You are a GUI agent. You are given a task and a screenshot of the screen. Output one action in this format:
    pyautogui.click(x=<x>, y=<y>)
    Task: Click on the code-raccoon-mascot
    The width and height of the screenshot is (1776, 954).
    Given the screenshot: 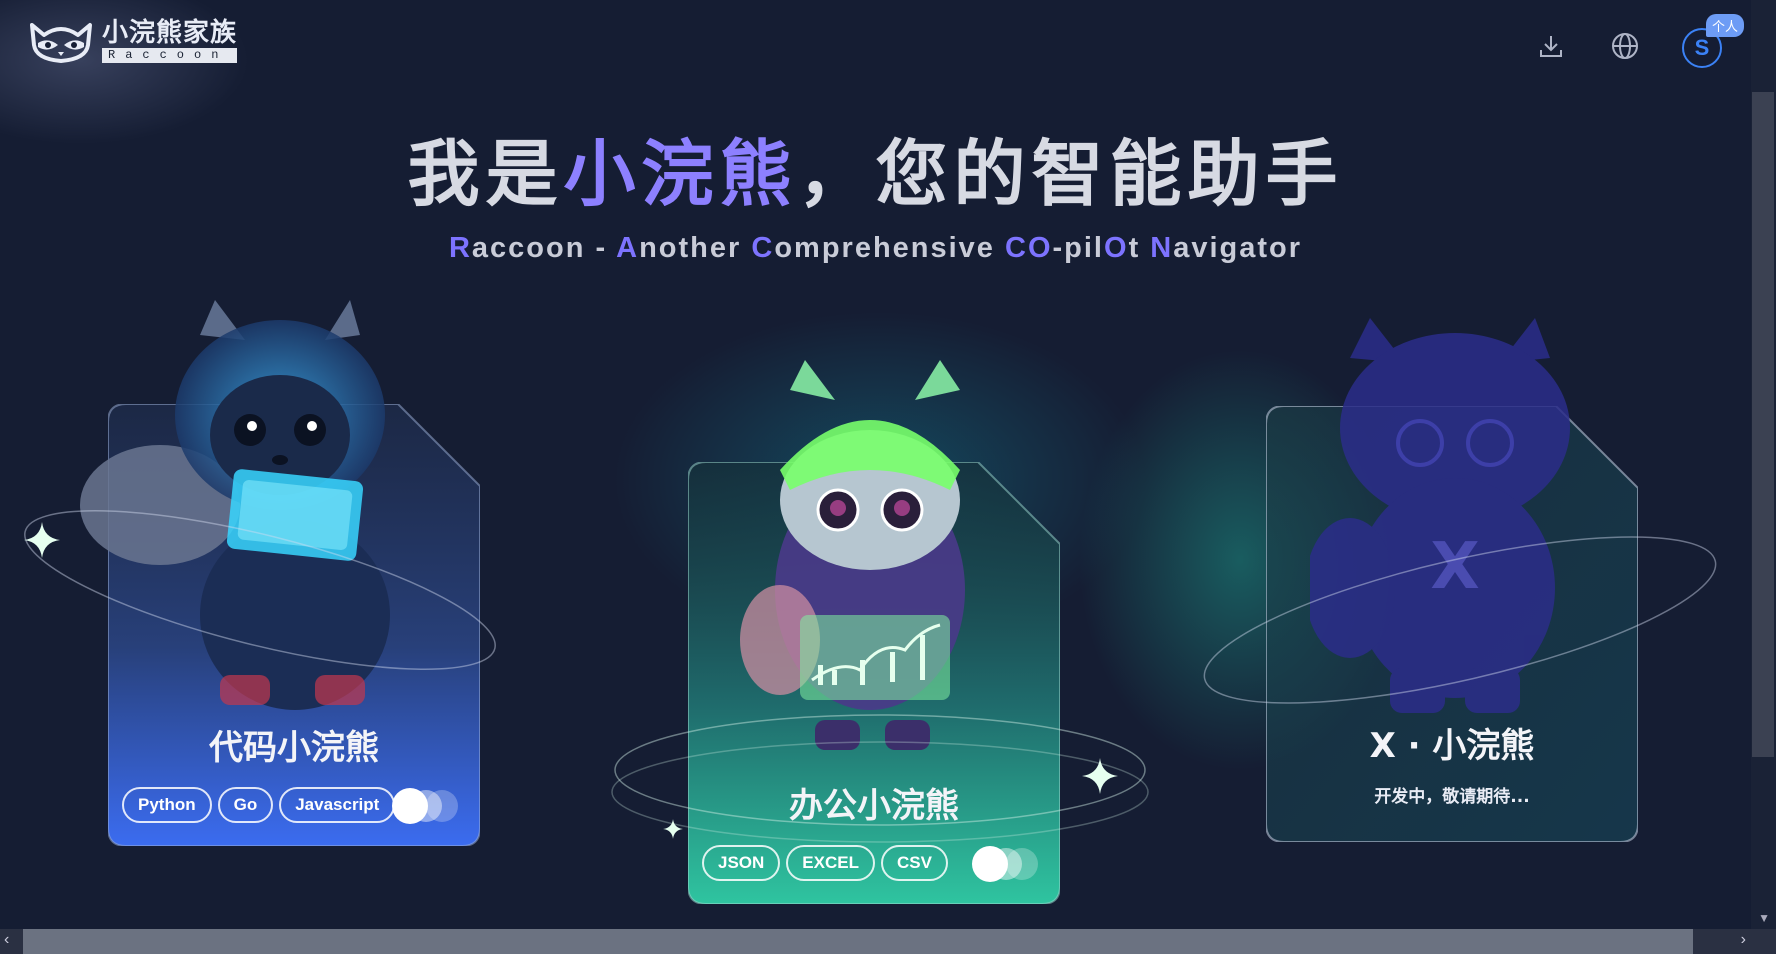 What is the action you would take?
    pyautogui.click(x=235, y=505)
    